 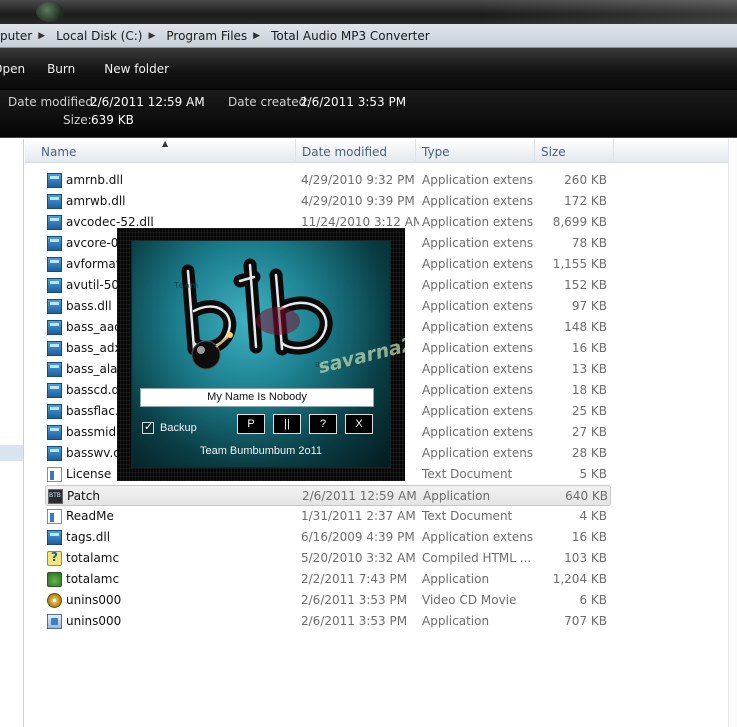 What do you see at coordinates (77, 120) in the screenshot?
I see `size-label: Size:` at bounding box center [77, 120].